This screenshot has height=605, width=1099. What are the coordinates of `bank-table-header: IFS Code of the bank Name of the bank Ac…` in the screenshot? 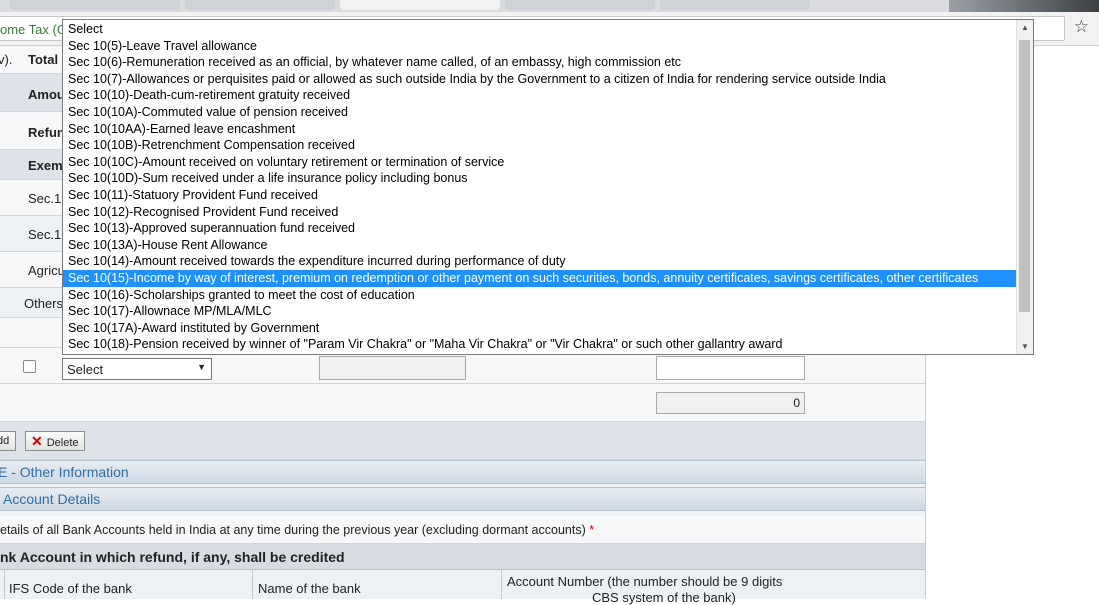 It's located at (462, 587).